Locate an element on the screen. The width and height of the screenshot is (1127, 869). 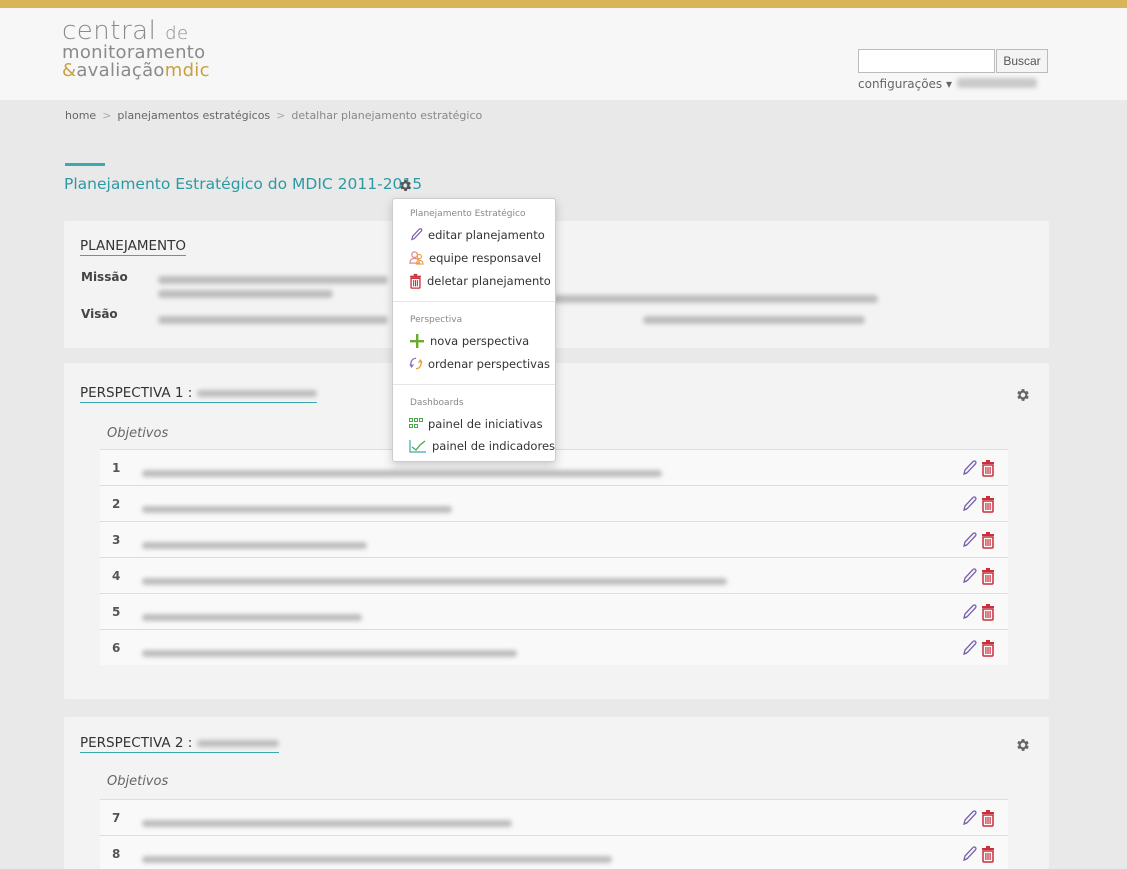
menu-item-label: editar planejamento is located at coordinates (486, 234).